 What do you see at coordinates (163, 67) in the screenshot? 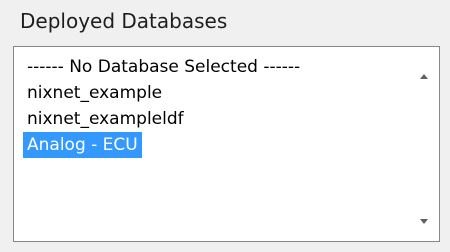
I see `list-item-no-database: ------ No Database Selected ------` at bounding box center [163, 67].